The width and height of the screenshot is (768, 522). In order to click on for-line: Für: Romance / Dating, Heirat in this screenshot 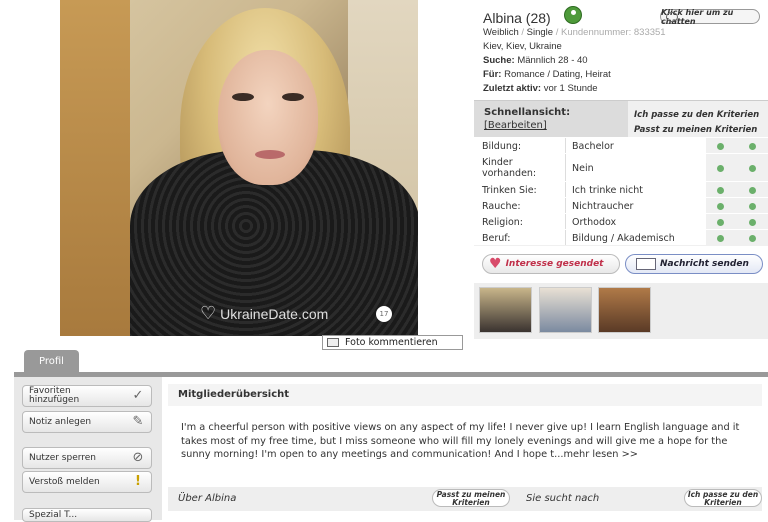, I will do `click(547, 74)`.